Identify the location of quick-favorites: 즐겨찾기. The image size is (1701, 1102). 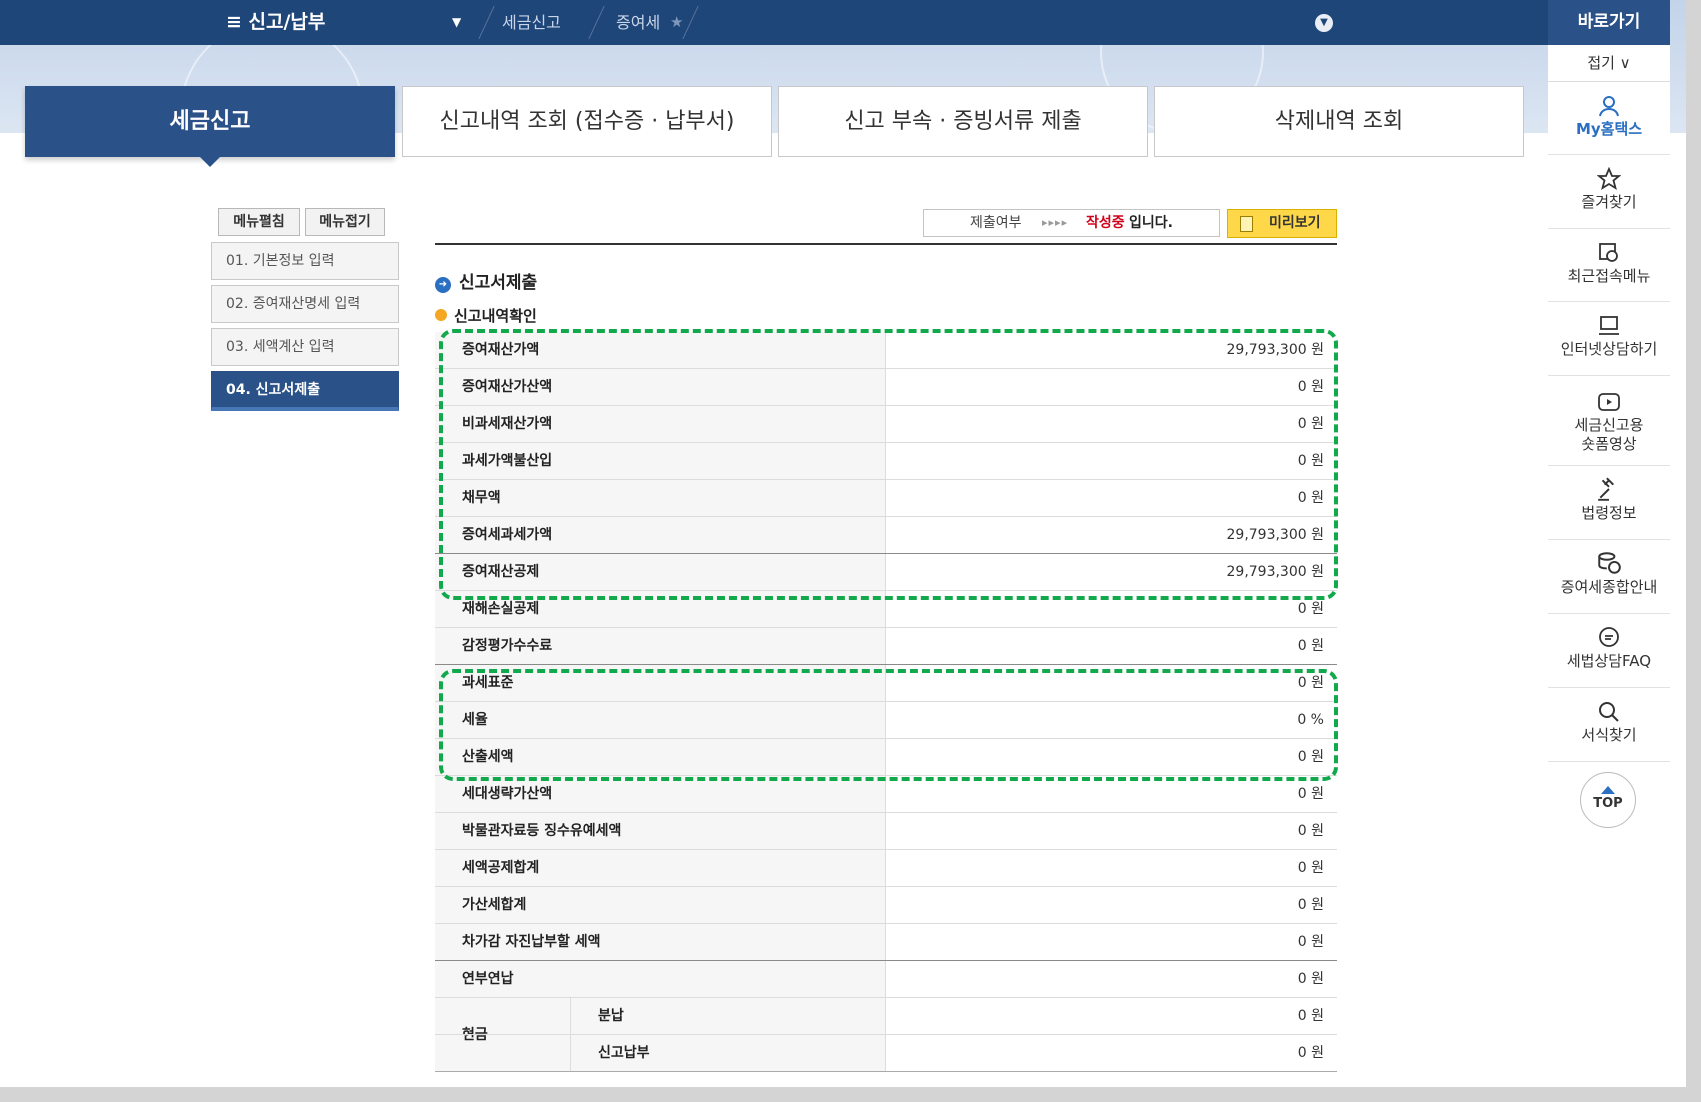
(1609, 192).